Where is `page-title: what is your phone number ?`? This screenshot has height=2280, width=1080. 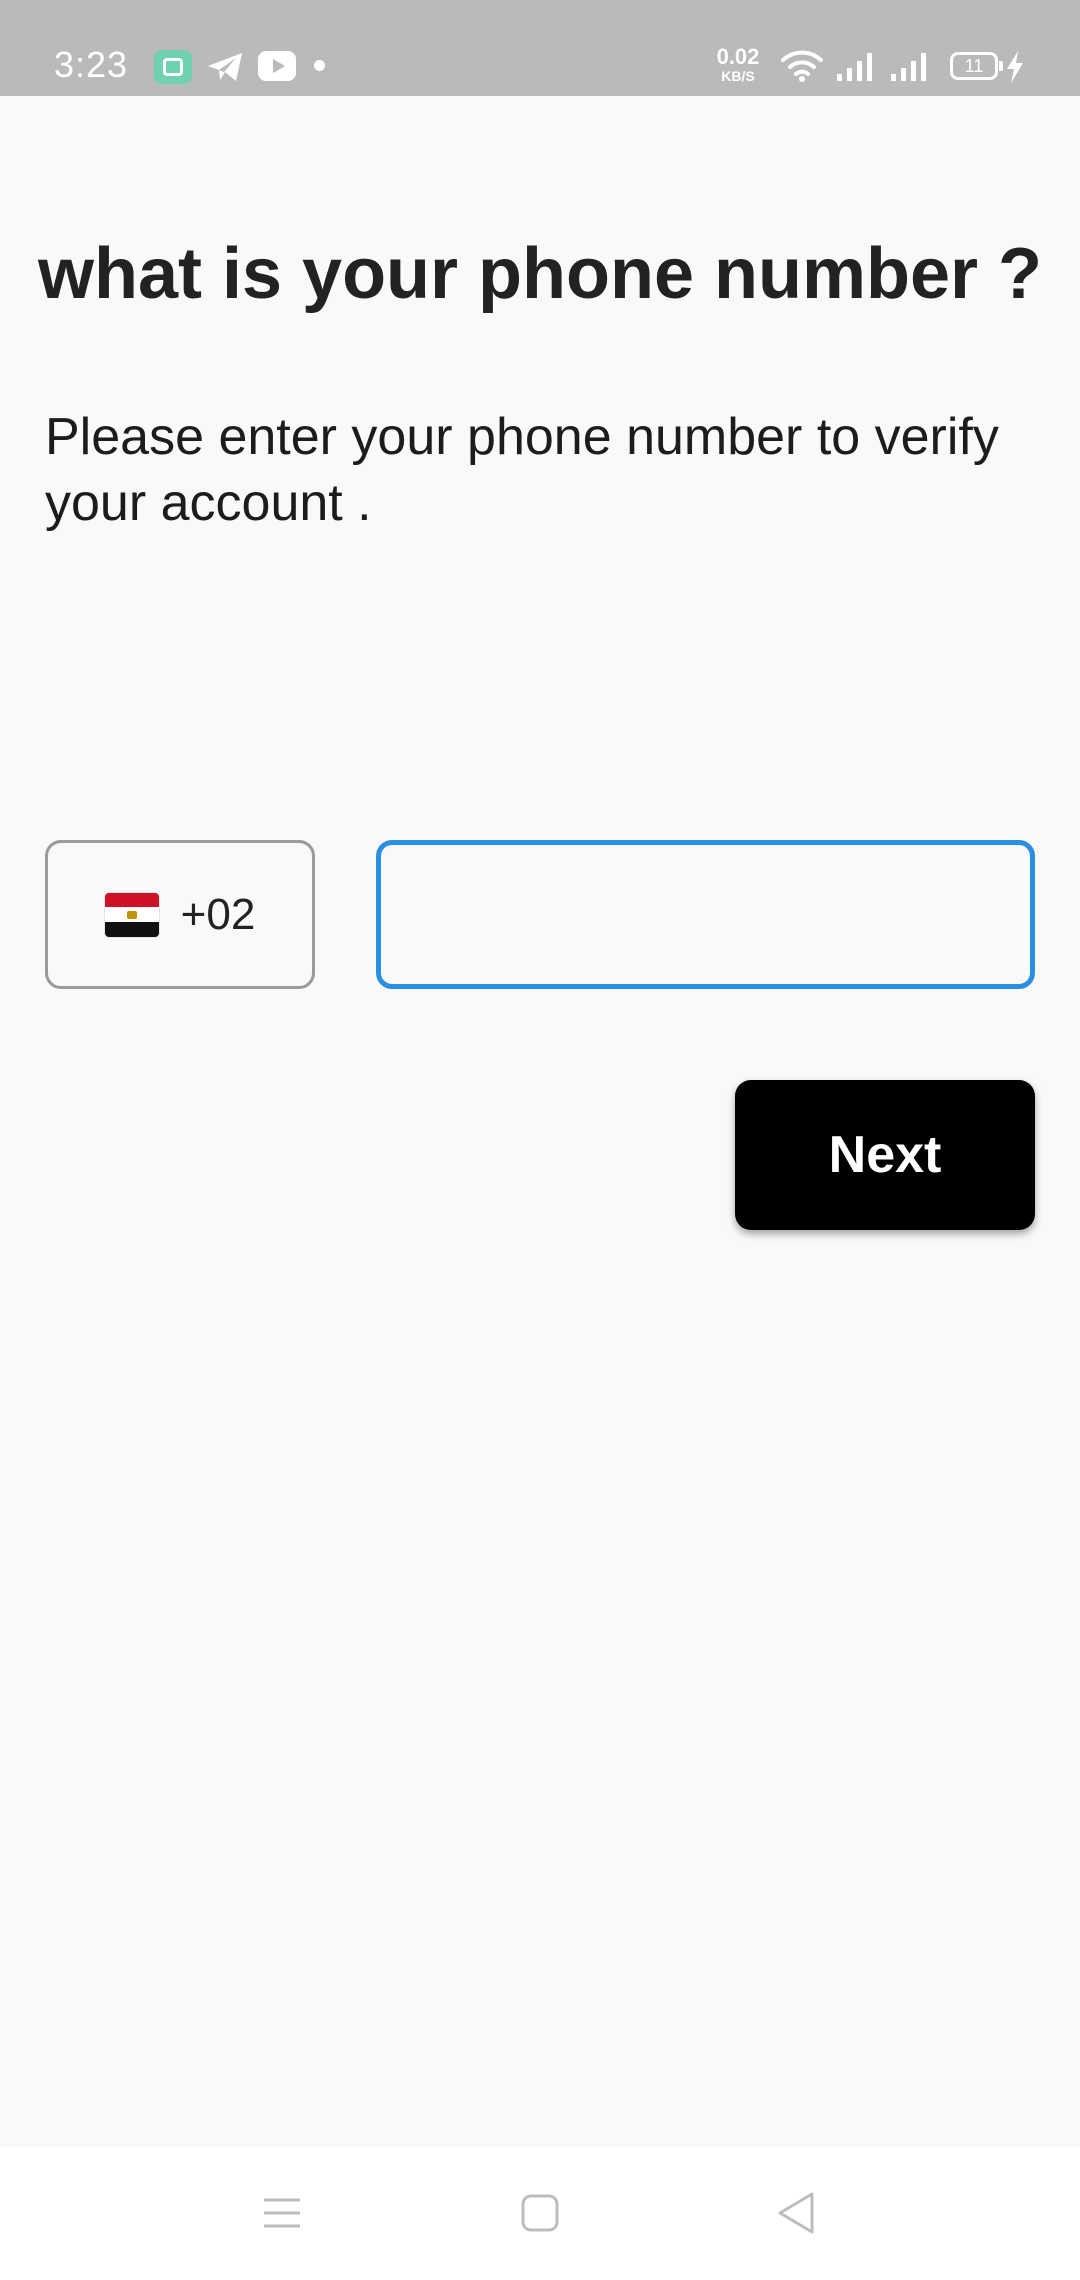 page-title: what is your phone number ? is located at coordinates (540, 274).